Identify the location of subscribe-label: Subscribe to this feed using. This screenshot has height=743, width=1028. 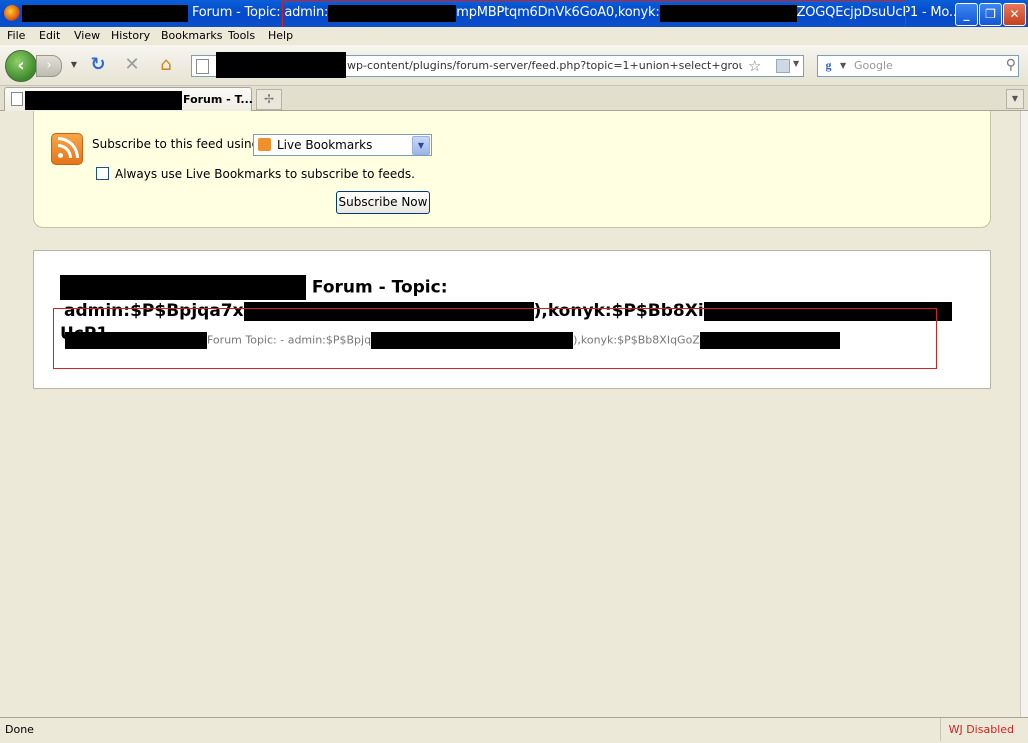
(176, 144).